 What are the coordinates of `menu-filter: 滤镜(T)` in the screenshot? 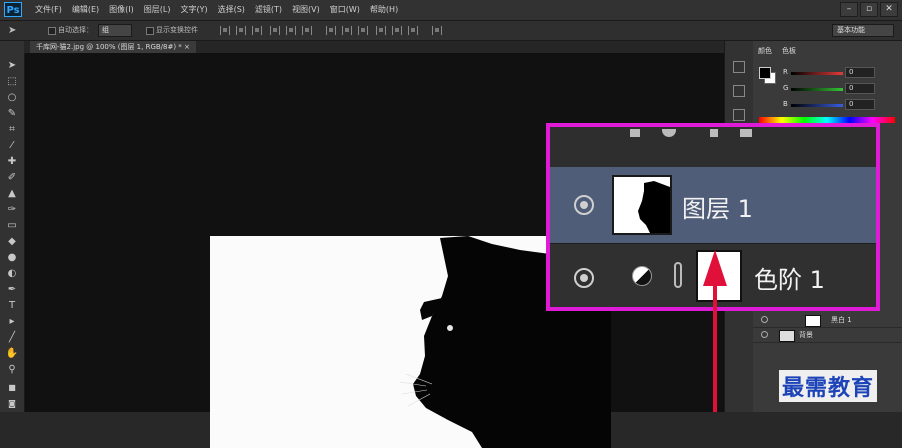 It's located at (268, 10).